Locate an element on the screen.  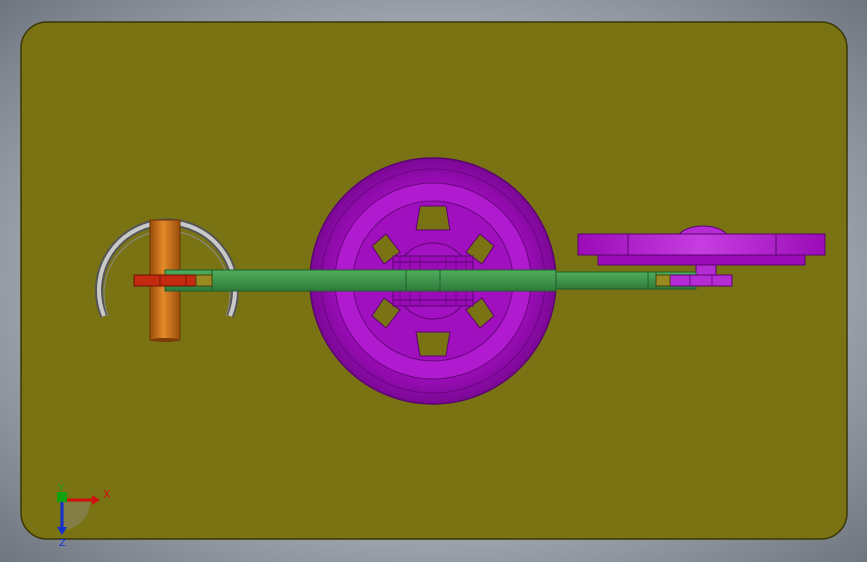
left-pivot-pin is located at coordinates (173, 280).